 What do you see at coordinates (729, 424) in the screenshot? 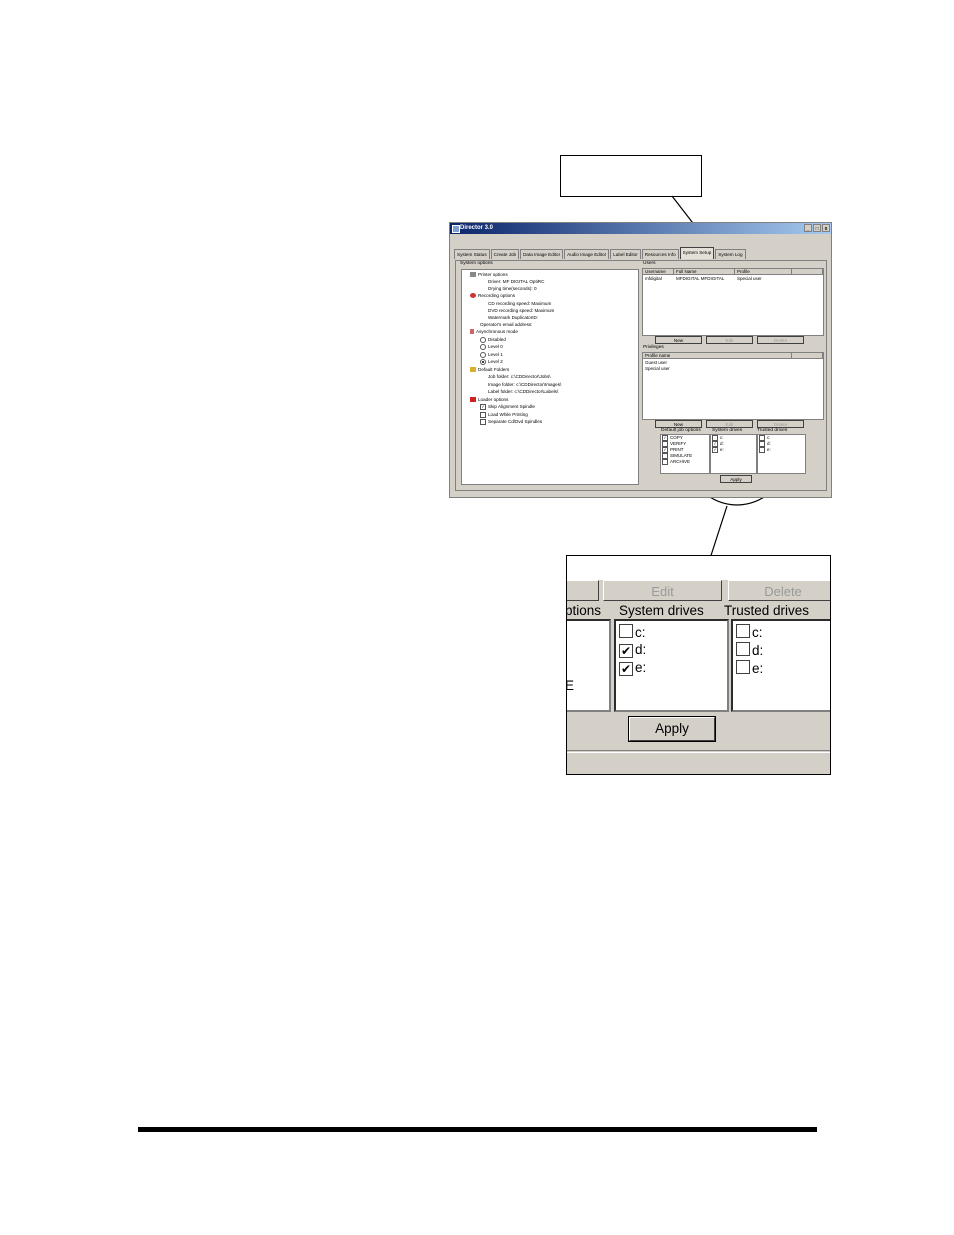
I see `privileges-edit-button: Edit` at bounding box center [729, 424].